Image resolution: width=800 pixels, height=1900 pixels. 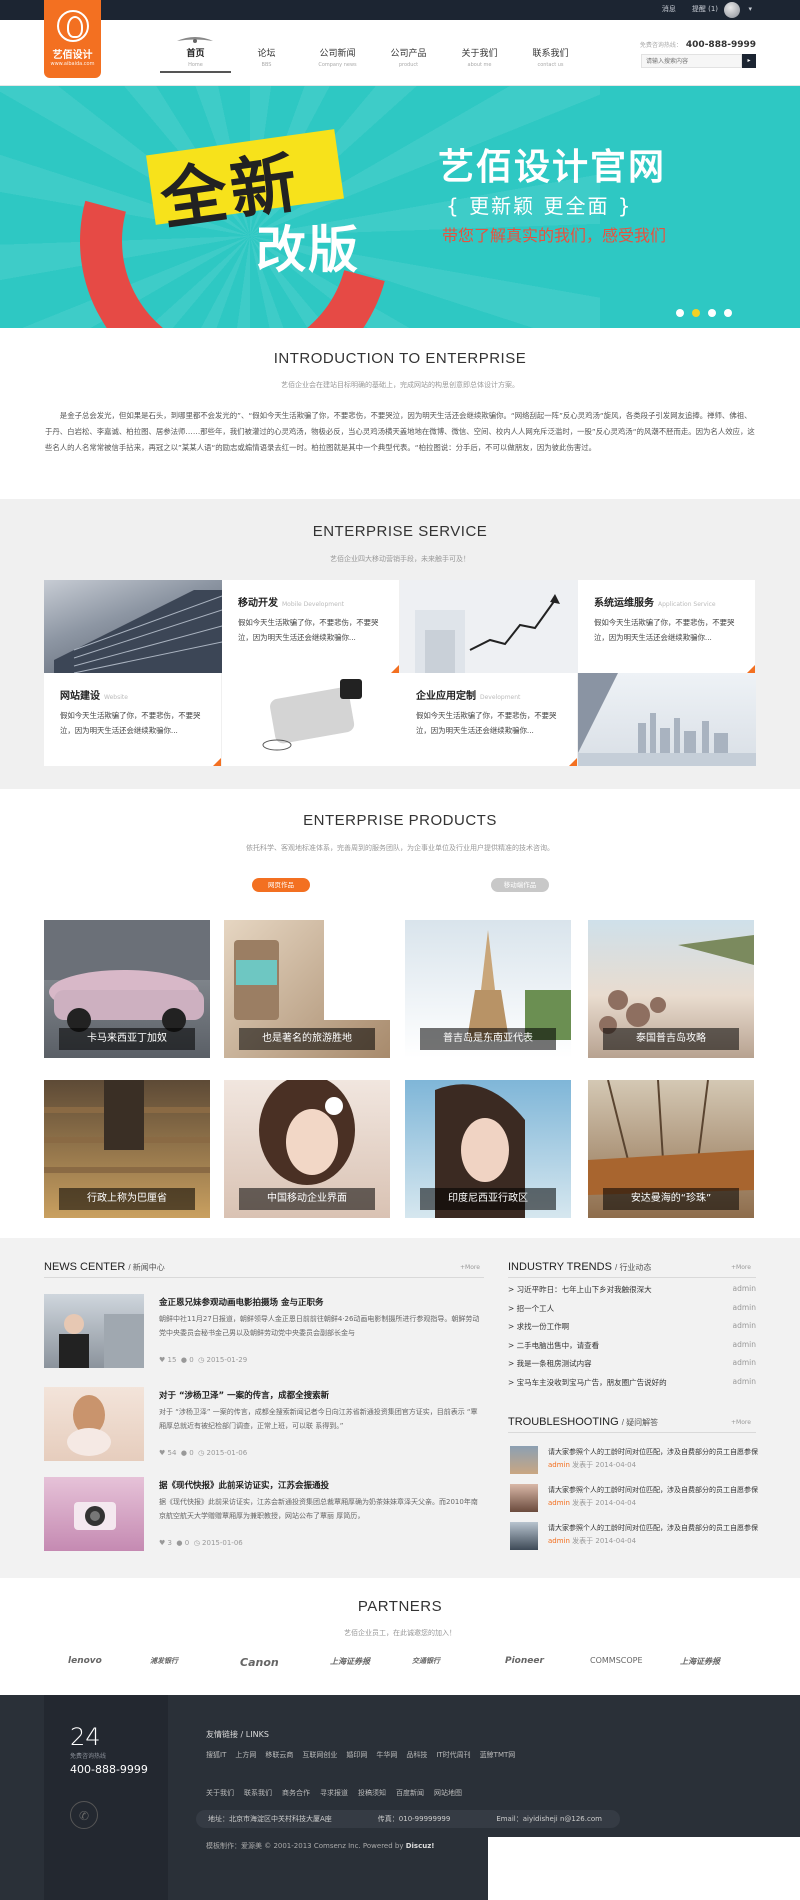 What do you see at coordinates (671, 1199) in the screenshot?
I see `product-caption: 安达曼海的“珍珠”` at bounding box center [671, 1199].